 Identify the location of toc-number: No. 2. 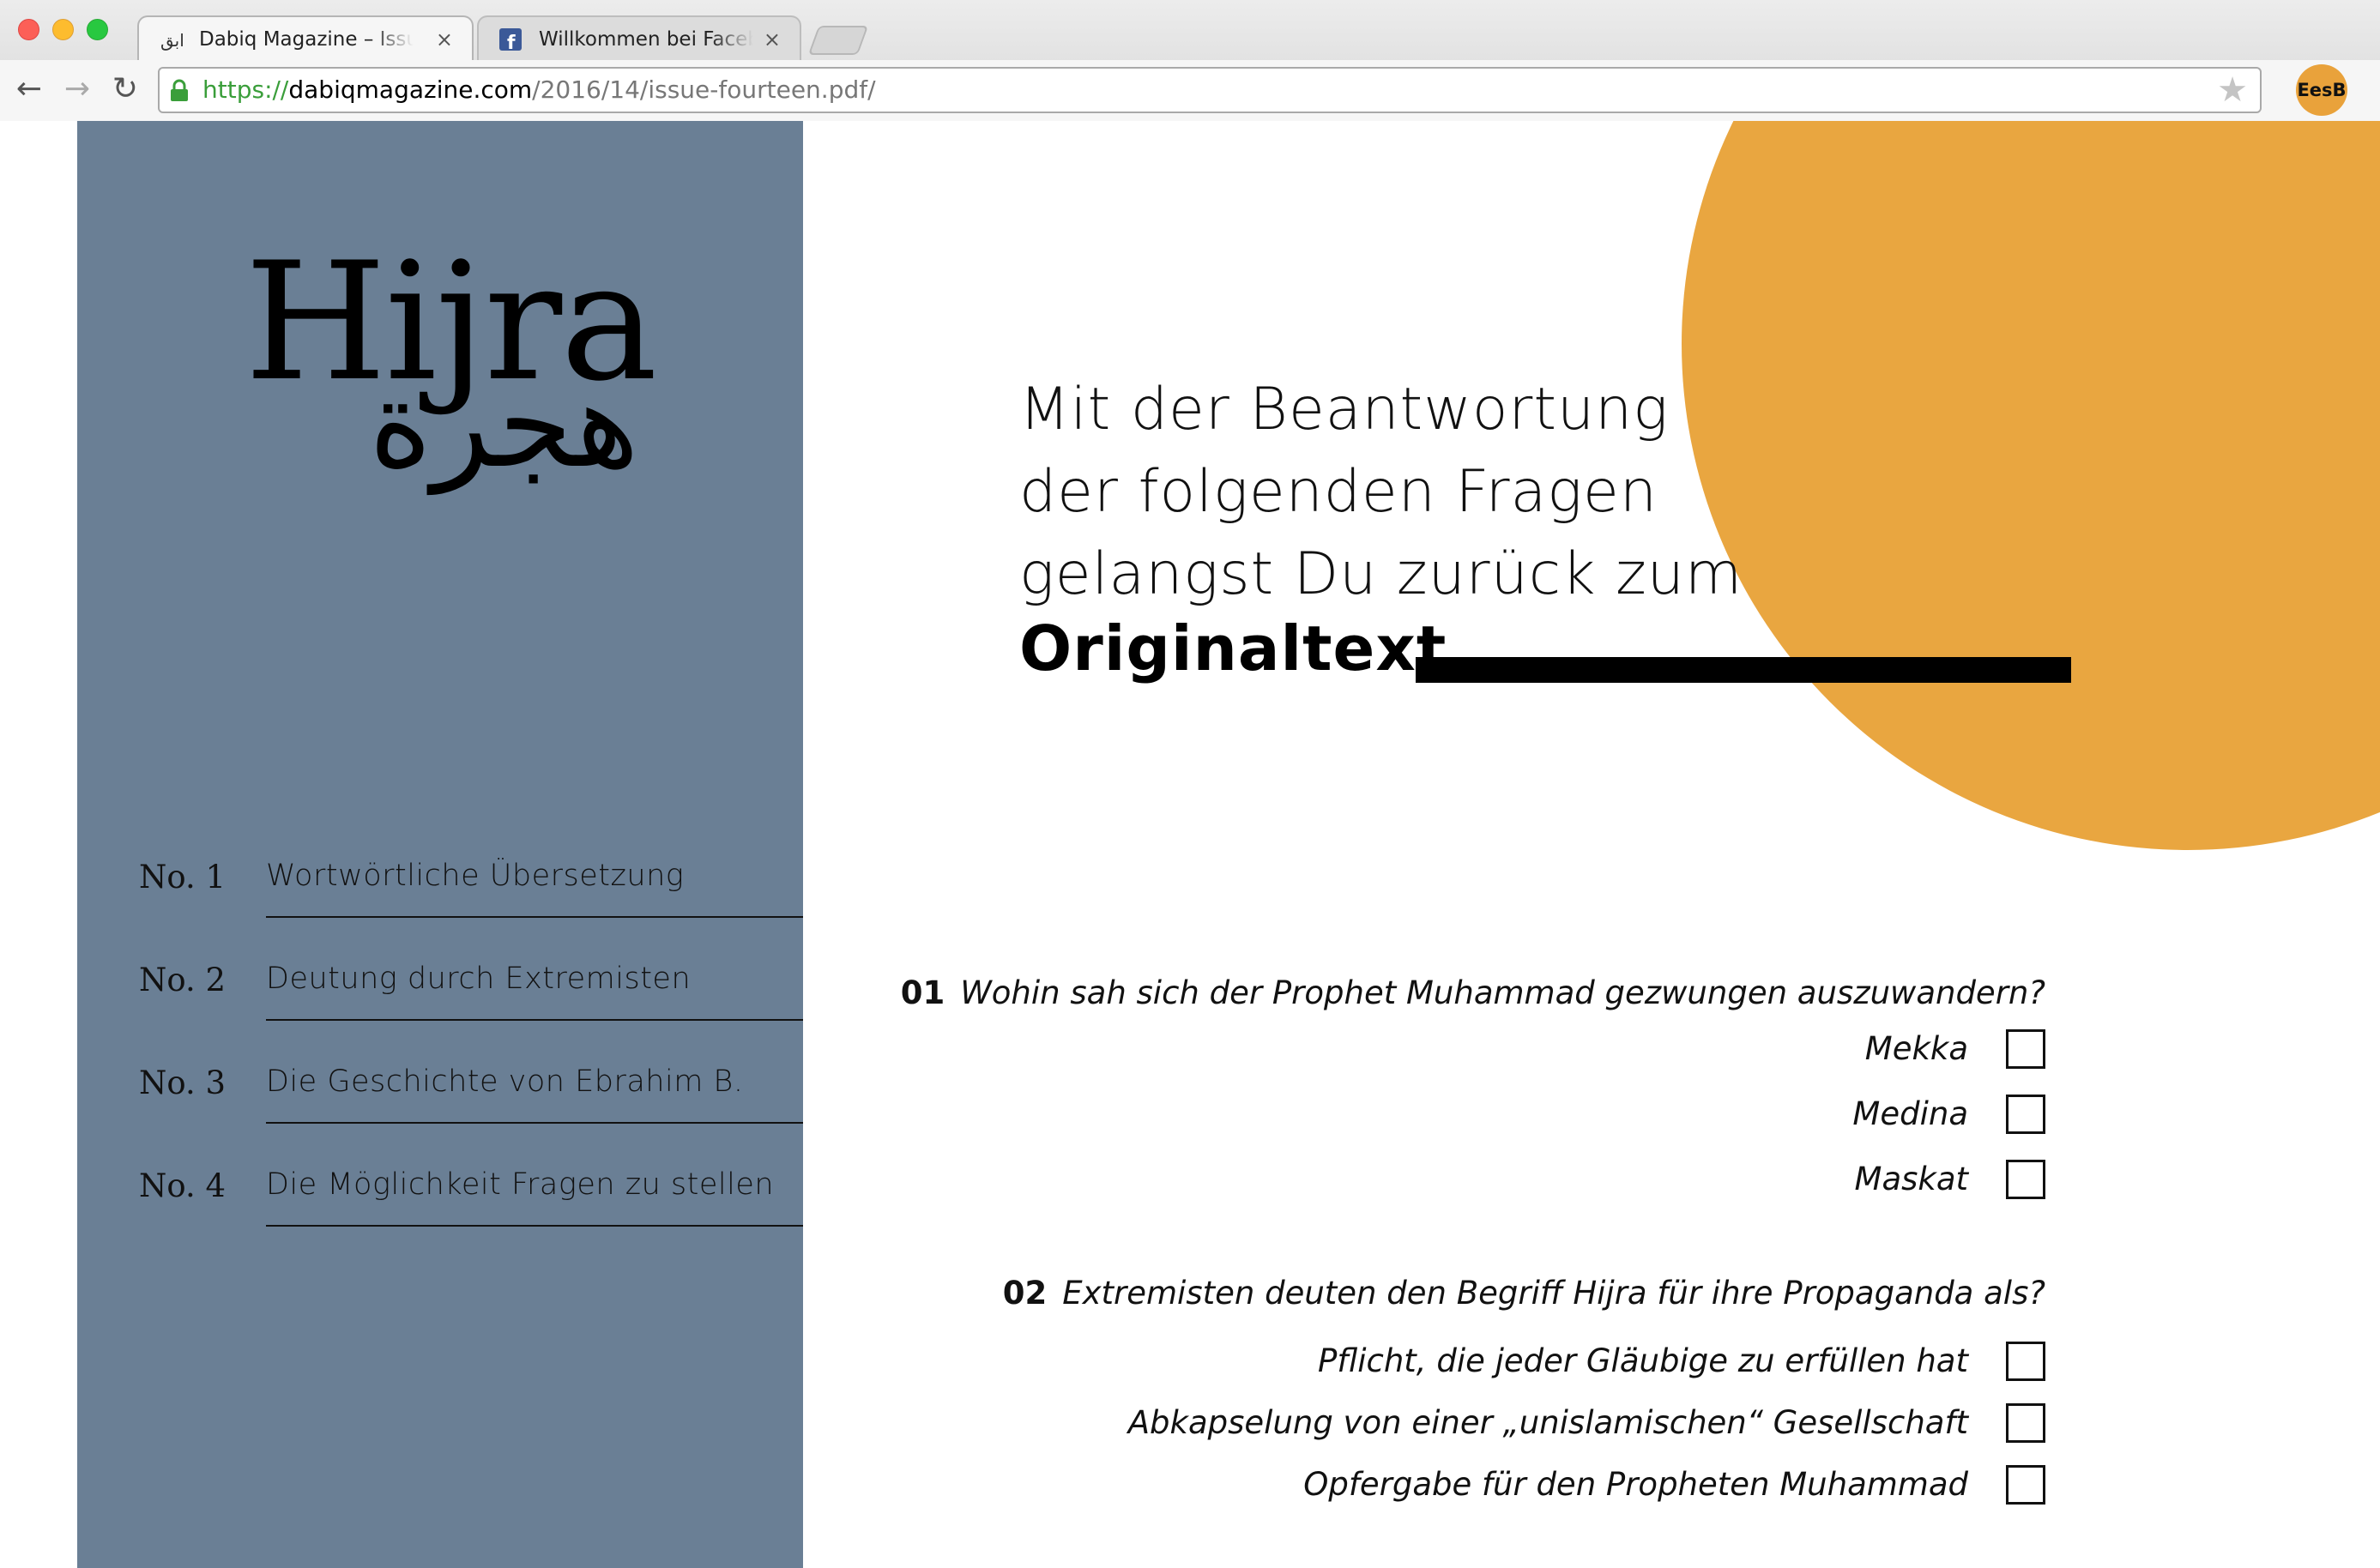
(183, 980).